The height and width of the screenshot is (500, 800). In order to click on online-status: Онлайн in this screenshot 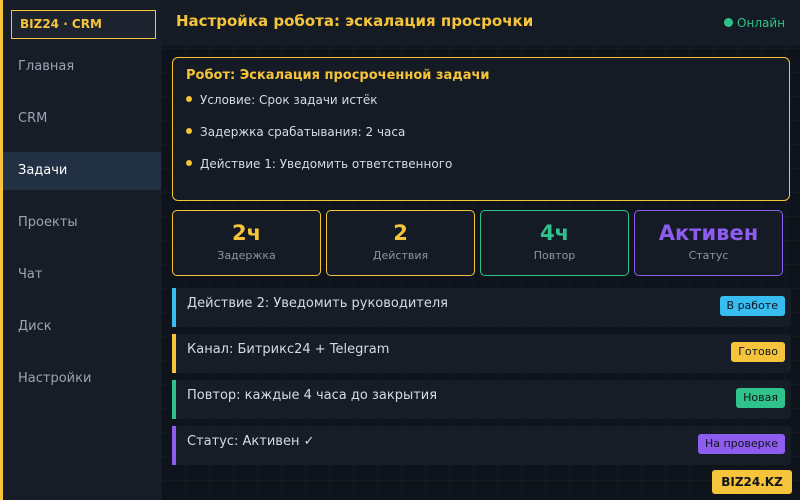, I will do `click(754, 23)`.